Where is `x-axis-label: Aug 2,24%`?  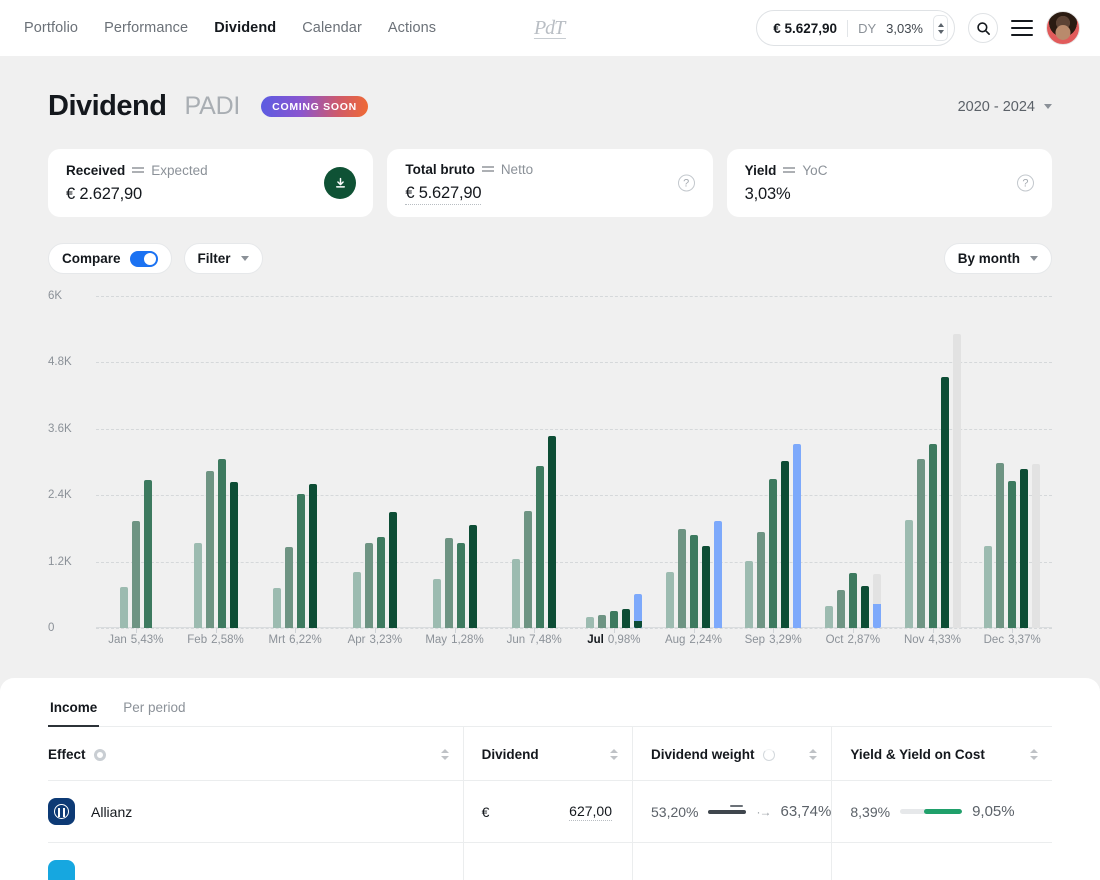
x-axis-label: Aug 2,24% is located at coordinates (693, 640).